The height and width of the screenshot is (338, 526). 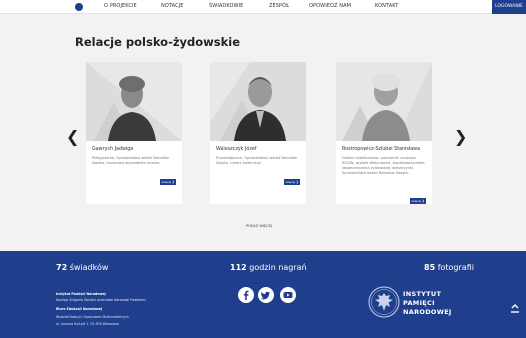 I want to click on footer-office-name: Biuro Edukacji Narodowej, so click(x=79, y=309).